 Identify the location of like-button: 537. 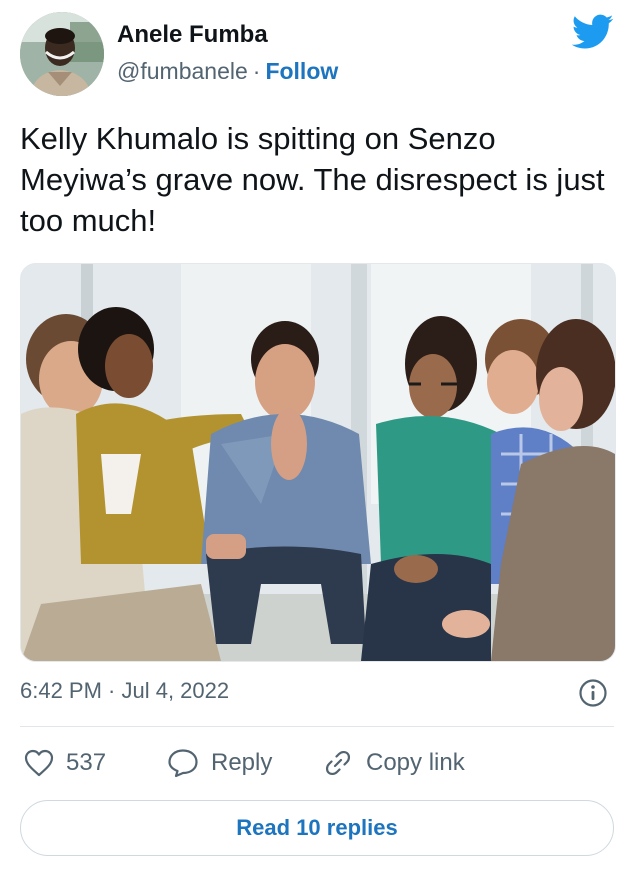
(65, 763).